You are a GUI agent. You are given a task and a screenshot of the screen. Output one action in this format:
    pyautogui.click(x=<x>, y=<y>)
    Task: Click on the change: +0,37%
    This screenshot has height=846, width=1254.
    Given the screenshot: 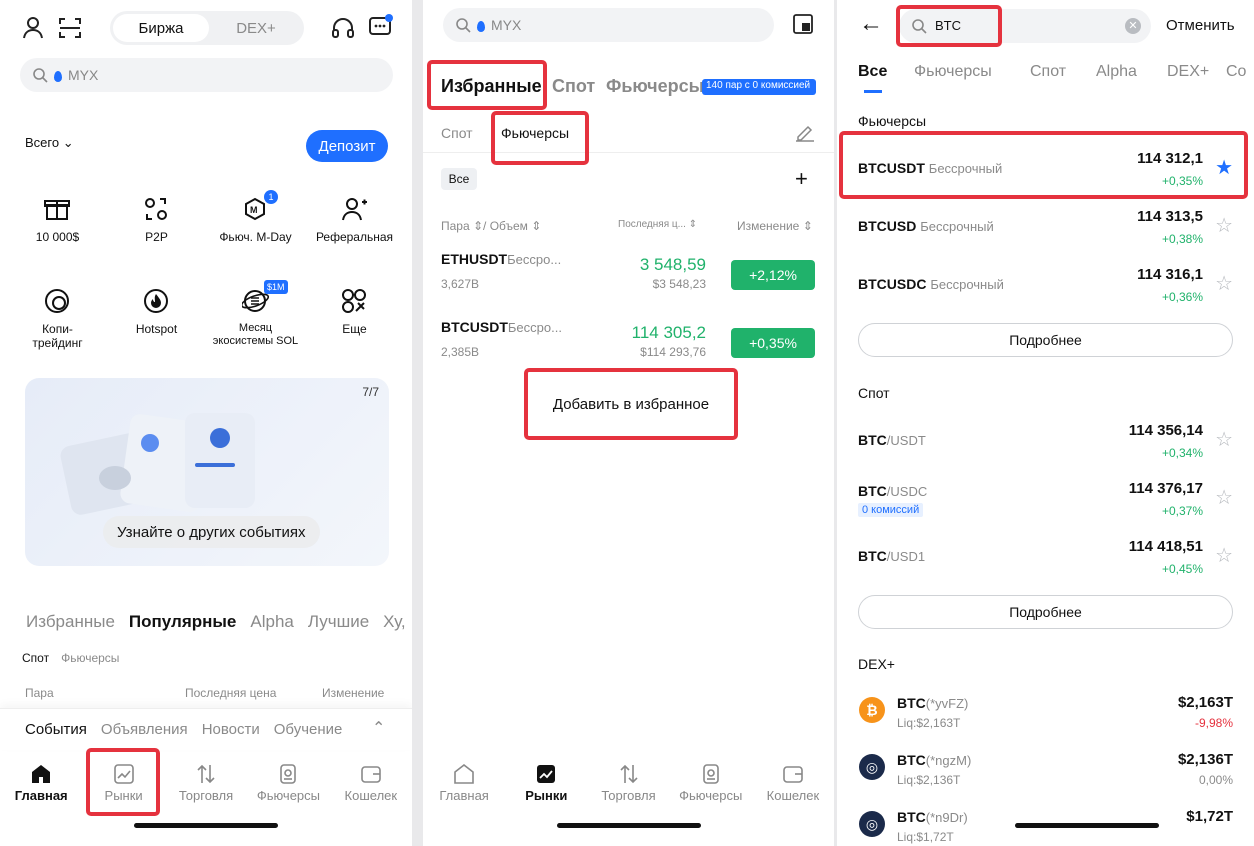 What is the action you would take?
    pyautogui.click(x=1182, y=511)
    